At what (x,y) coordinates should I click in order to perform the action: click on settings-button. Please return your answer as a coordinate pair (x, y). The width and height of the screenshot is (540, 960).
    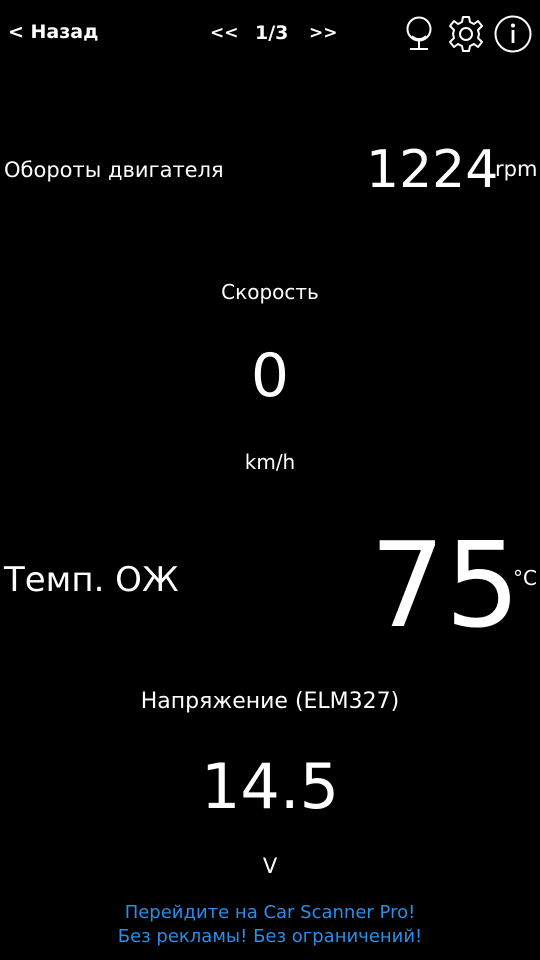
    Looking at the image, I should click on (466, 34).